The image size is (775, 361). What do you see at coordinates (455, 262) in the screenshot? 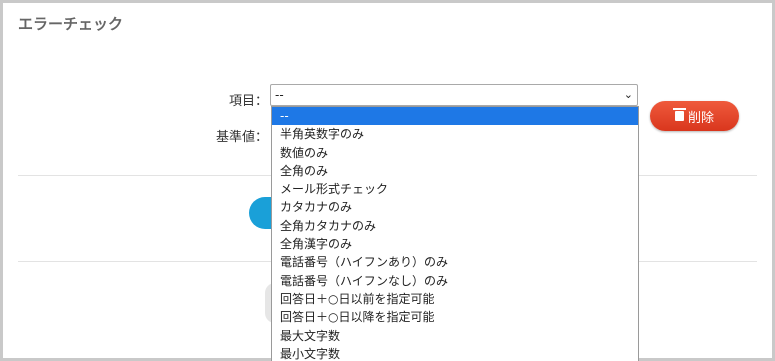
I see `dropdown-option: 電話番号（ハイフンあり）のみ` at bounding box center [455, 262].